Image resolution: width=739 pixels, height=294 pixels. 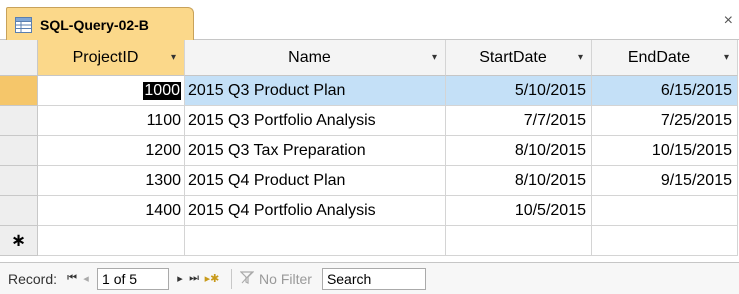 What do you see at coordinates (180, 279) in the screenshot?
I see `next-record-icon: ▸` at bounding box center [180, 279].